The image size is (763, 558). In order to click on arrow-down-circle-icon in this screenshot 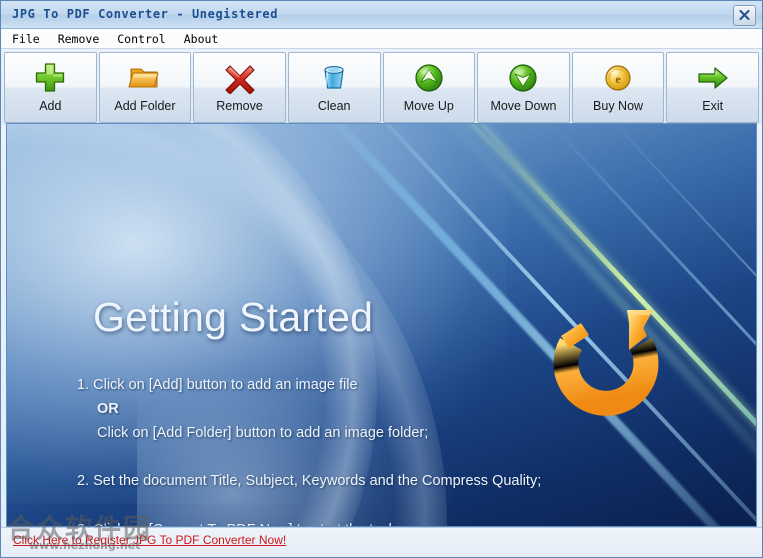, I will do `click(523, 78)`.